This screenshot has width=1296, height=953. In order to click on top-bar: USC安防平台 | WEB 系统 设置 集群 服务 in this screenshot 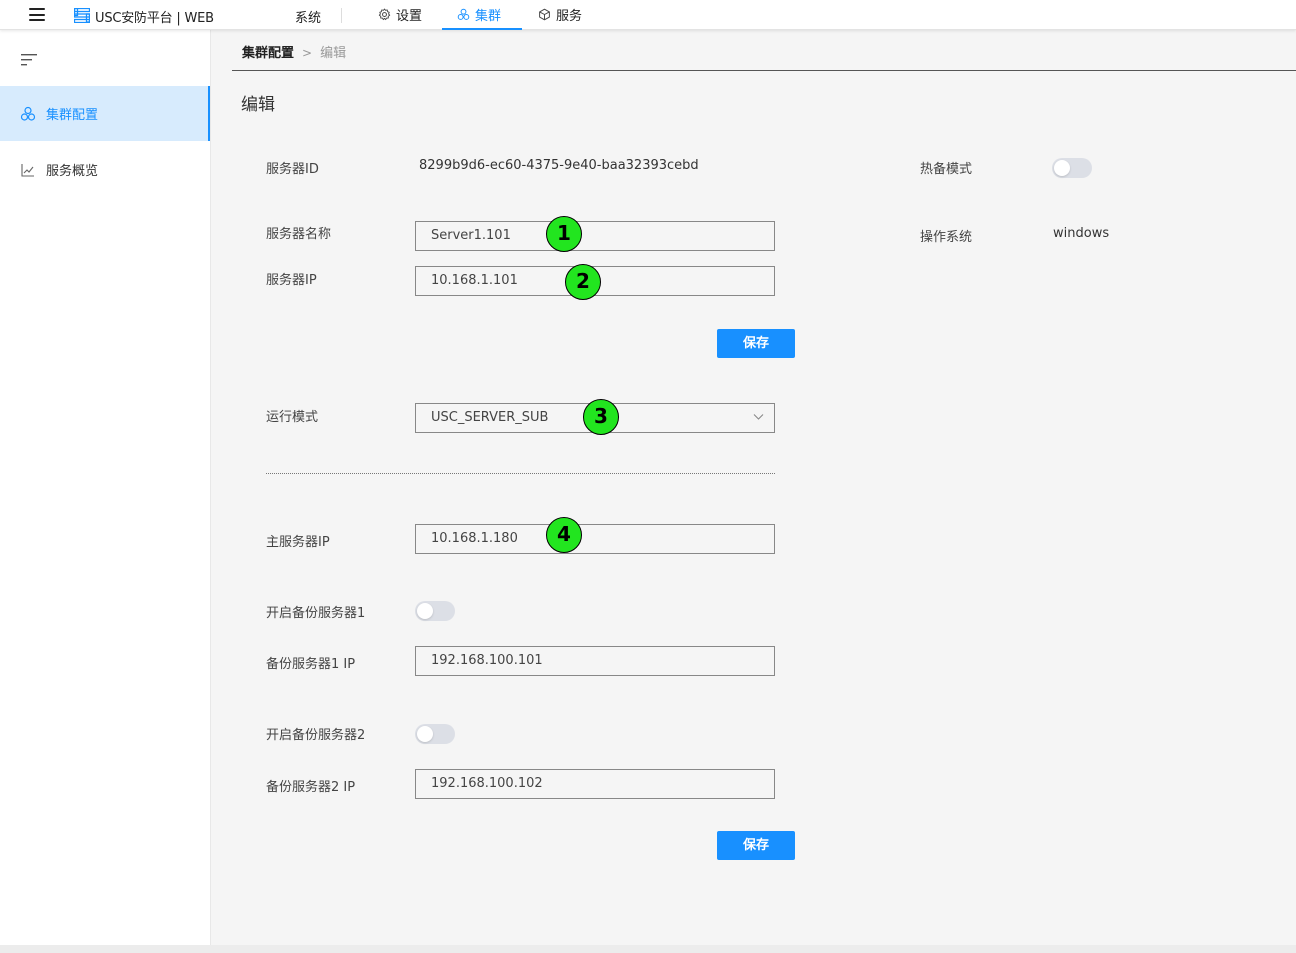, I will do `click(648, 15)`.